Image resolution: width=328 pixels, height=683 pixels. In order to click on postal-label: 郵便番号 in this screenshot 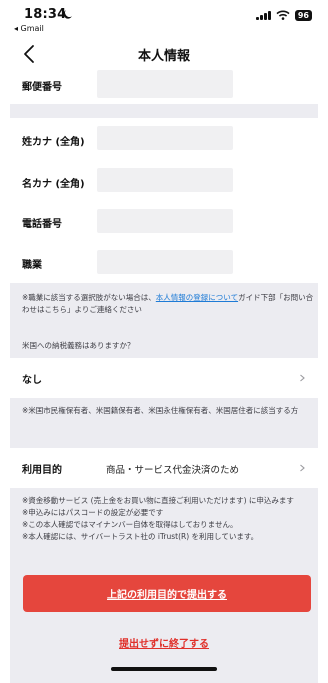, I will do `click(42, 87)`.